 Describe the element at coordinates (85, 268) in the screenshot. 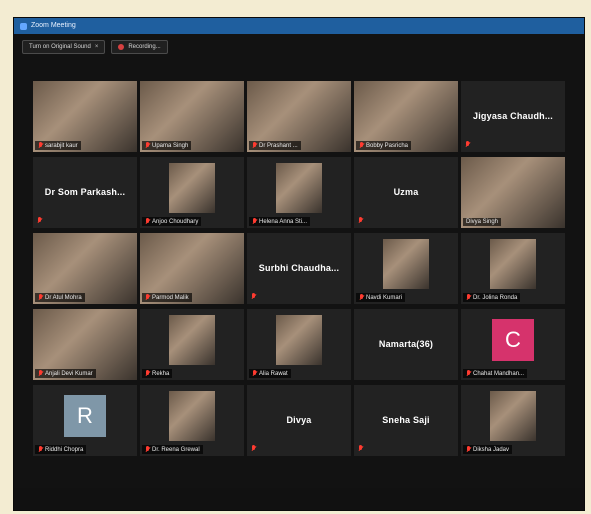

I see `participant-tile: Dr Atul Mohra` at that location.